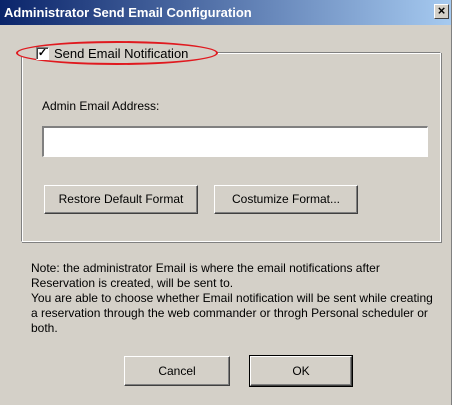  I want to click on send-notification-checkbox: ✓, so click(42, 53).